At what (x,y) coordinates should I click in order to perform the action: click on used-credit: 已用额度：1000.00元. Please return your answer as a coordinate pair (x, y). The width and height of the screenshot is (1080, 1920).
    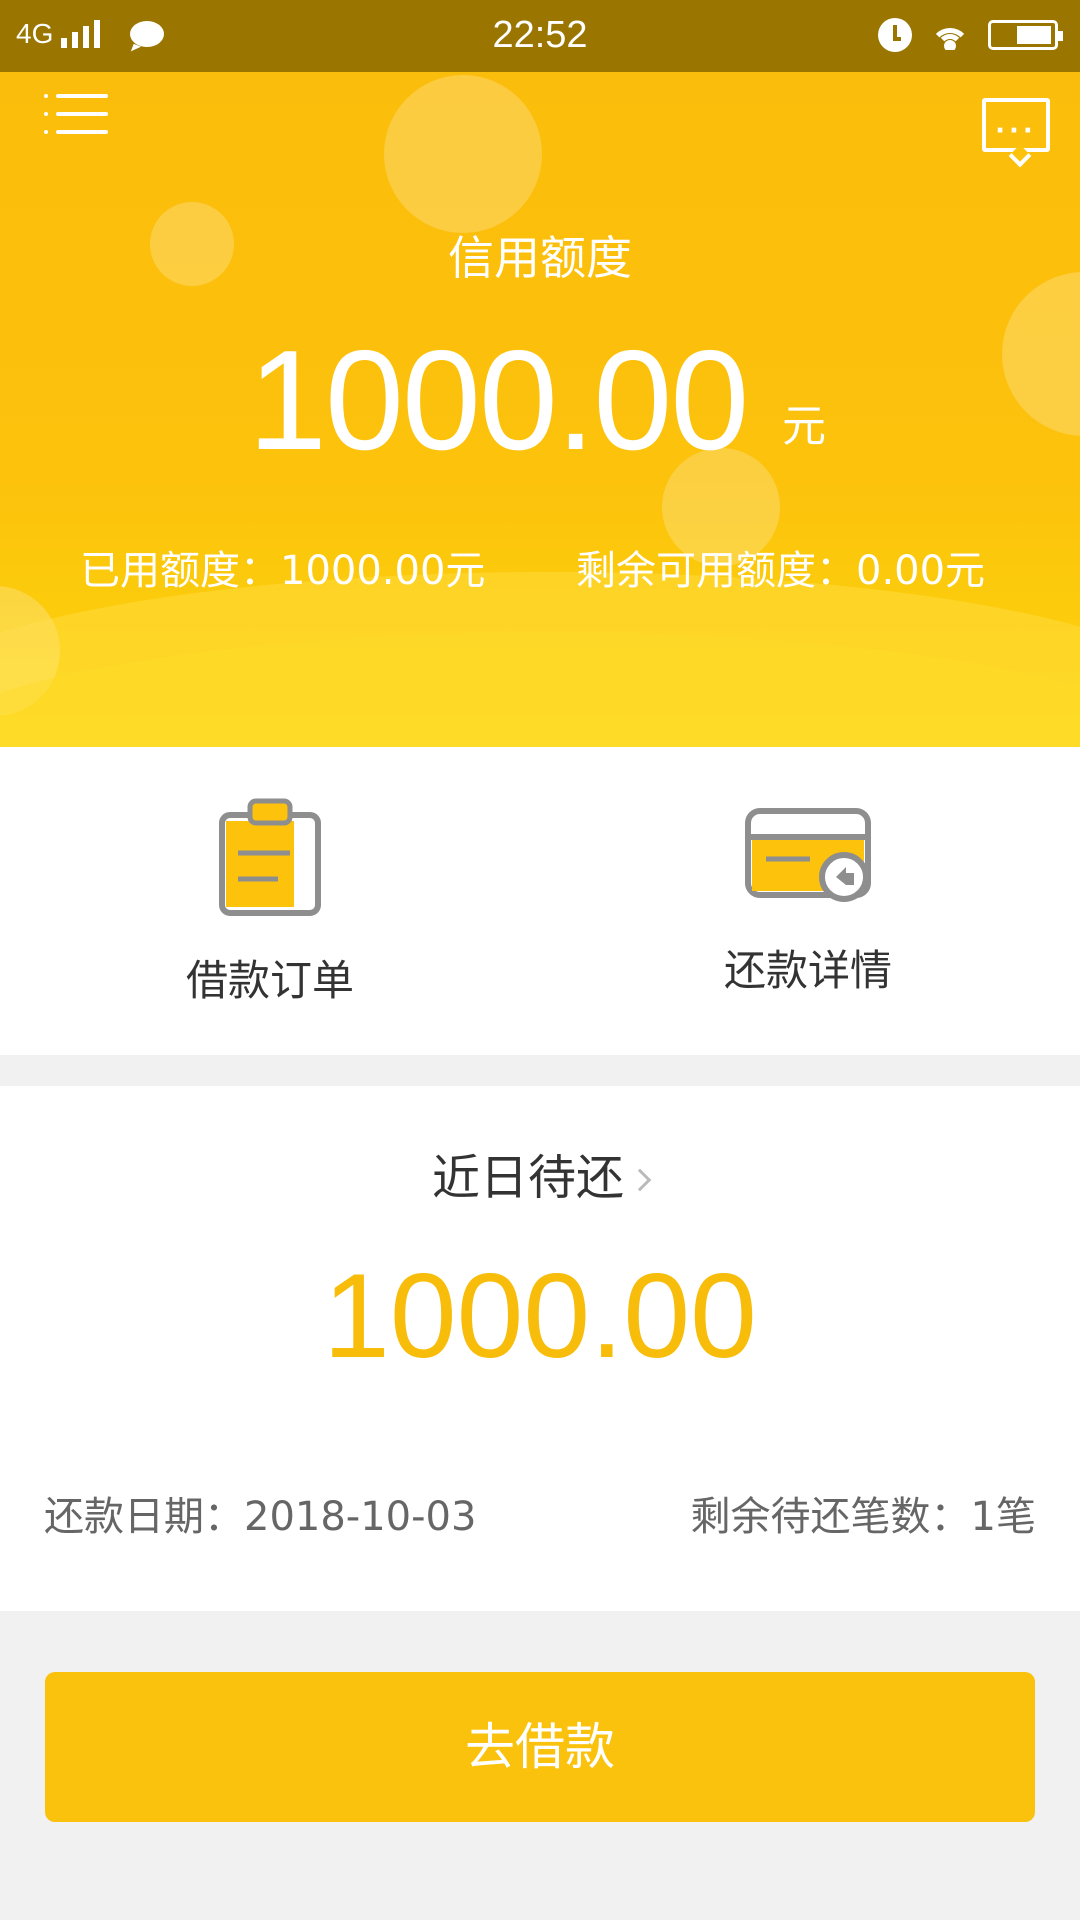
    Looking at the image, I should click on (283, 571).